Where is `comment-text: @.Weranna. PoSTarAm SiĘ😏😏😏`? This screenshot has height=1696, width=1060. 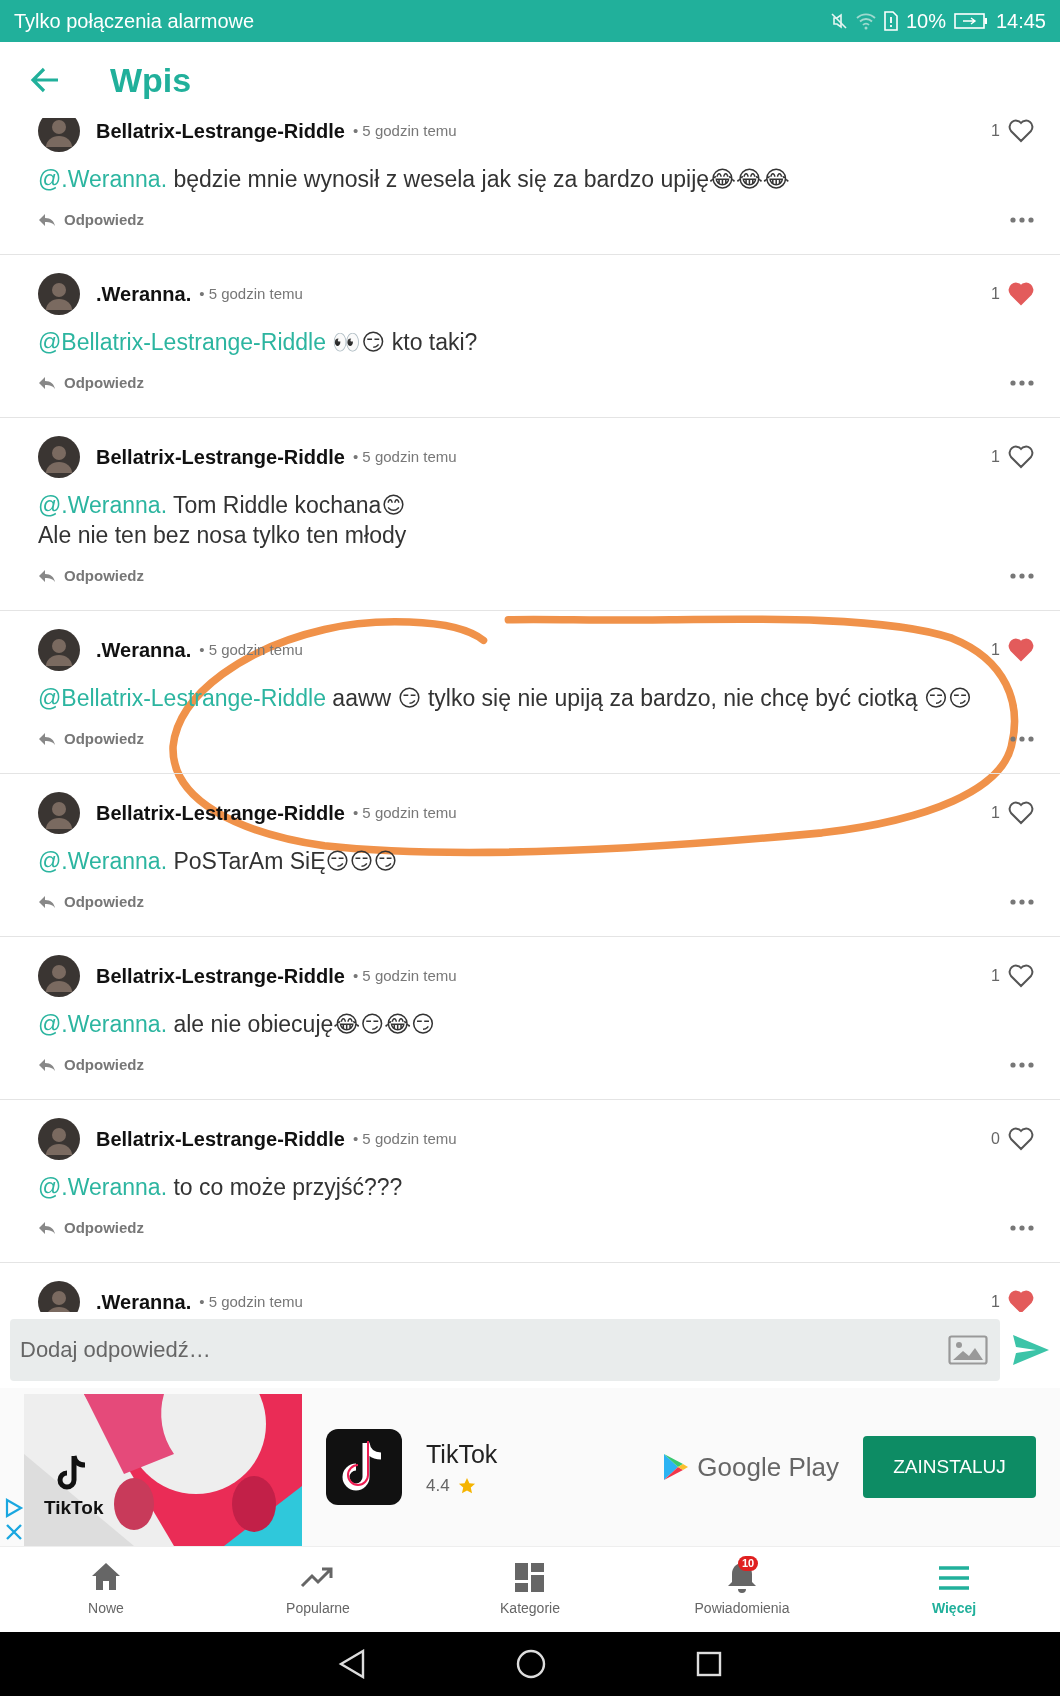
comment-text: @.Weranna. PoSTarAm SiĘ😏😏😏 is located at coordinates (218, 861).